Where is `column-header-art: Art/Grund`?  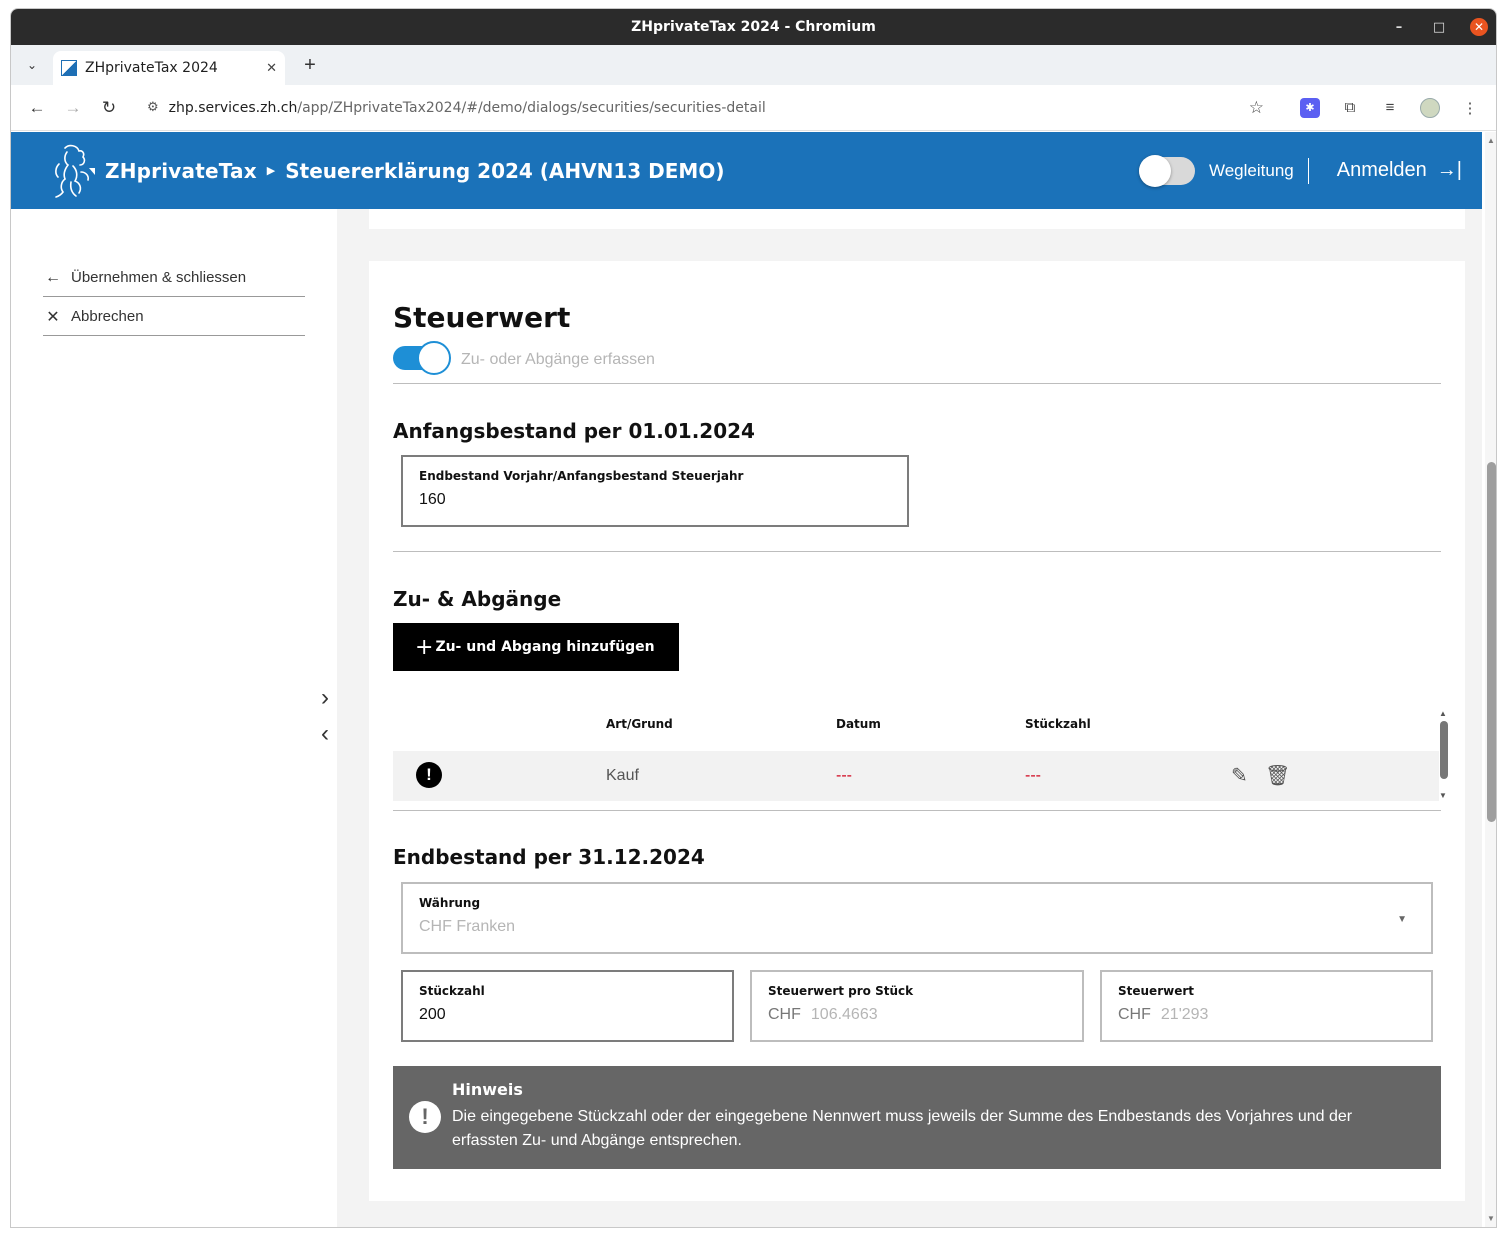 column-header-art: Art/Grund is located at coordinates (639, 724).